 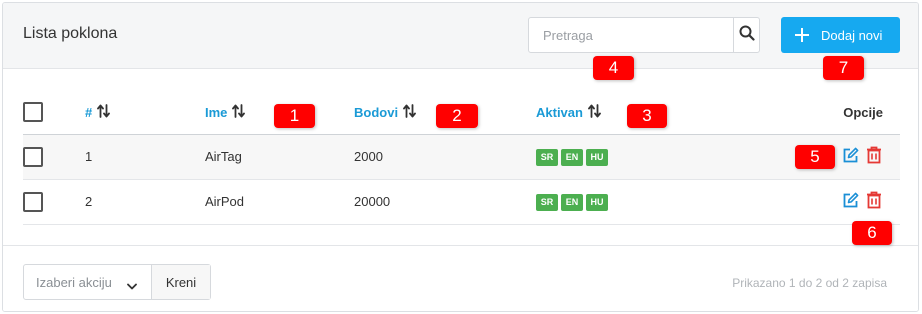 What do you see at coordinates (461, 201) in the screenshot?
I see `table-row: 2 AirPod 20000 SR EN HU` at bounding box center [461, 201].